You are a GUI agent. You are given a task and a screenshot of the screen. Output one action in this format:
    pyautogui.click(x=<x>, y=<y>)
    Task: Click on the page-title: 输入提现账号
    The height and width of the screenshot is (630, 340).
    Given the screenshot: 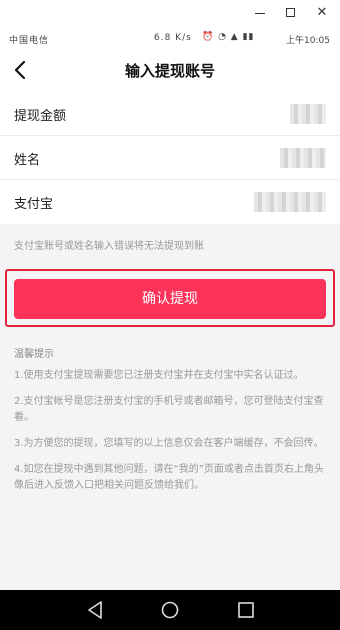 What is the action you would take?
    pyautogui.click(x=169, y=71)
    